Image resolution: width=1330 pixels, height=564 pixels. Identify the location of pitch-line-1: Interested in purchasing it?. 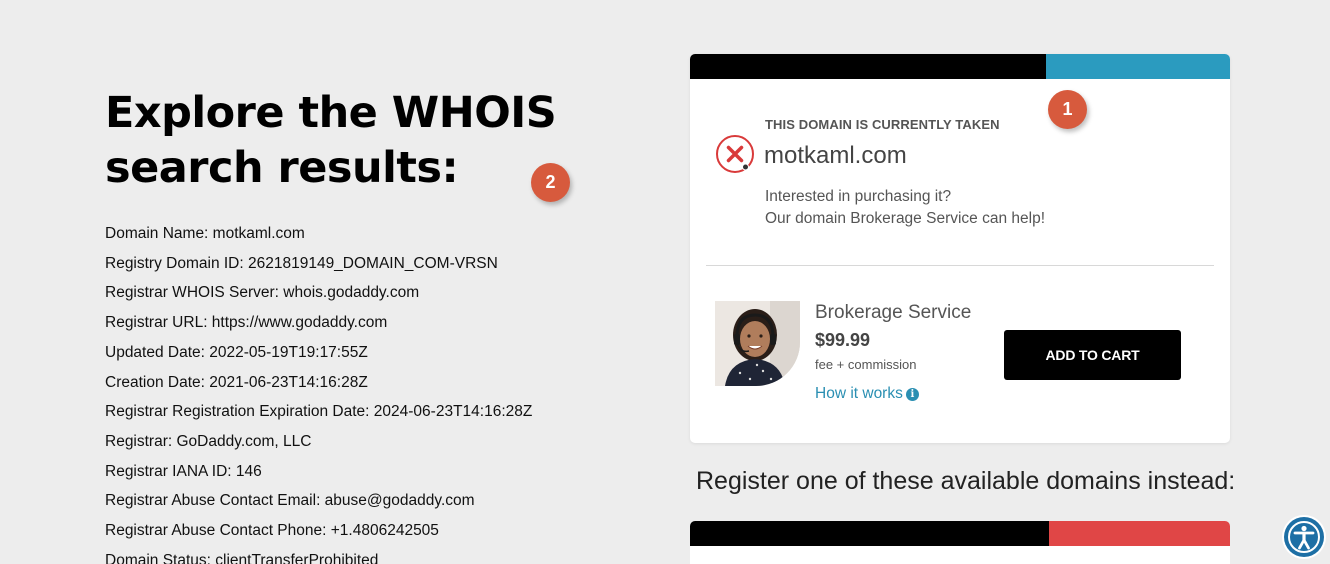
(858, 196).